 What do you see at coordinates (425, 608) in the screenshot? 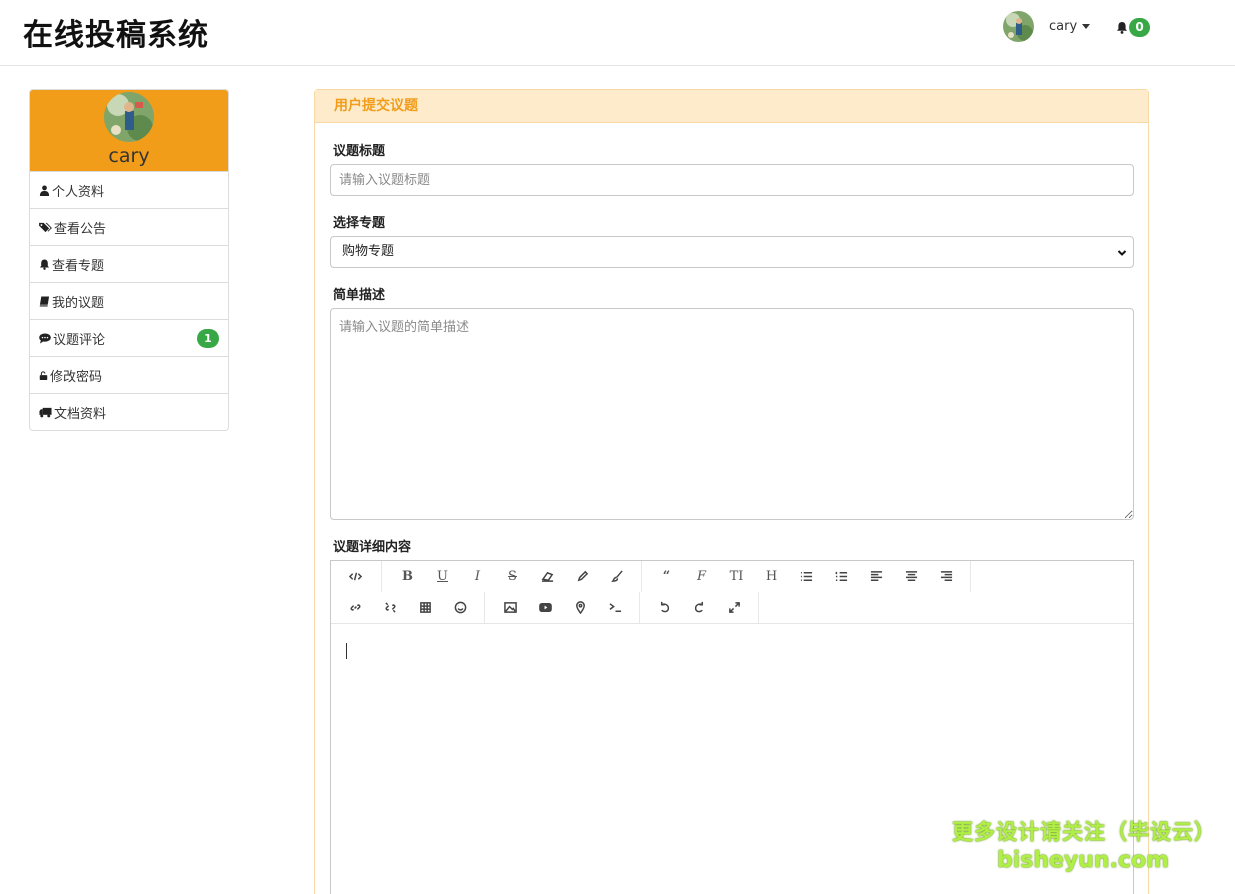
I see `table-icon` at bounding box center [425, 608].